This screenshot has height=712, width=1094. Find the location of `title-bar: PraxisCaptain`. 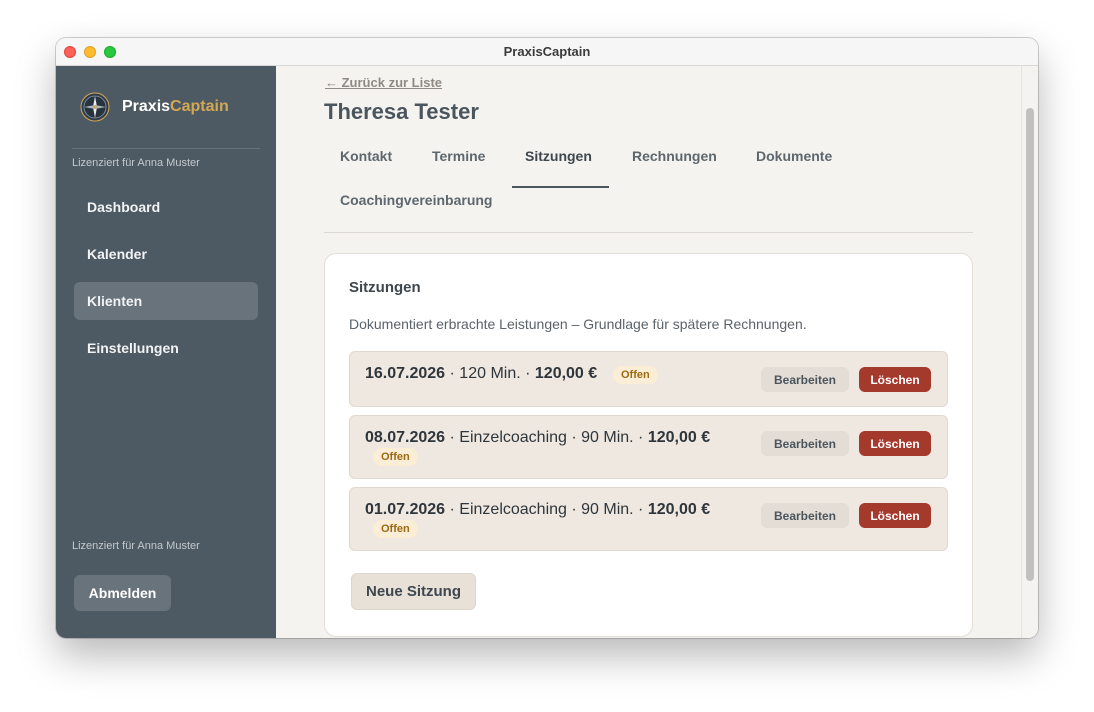

title-bar: PraxisCaptain is located at coordinates (547, 52).